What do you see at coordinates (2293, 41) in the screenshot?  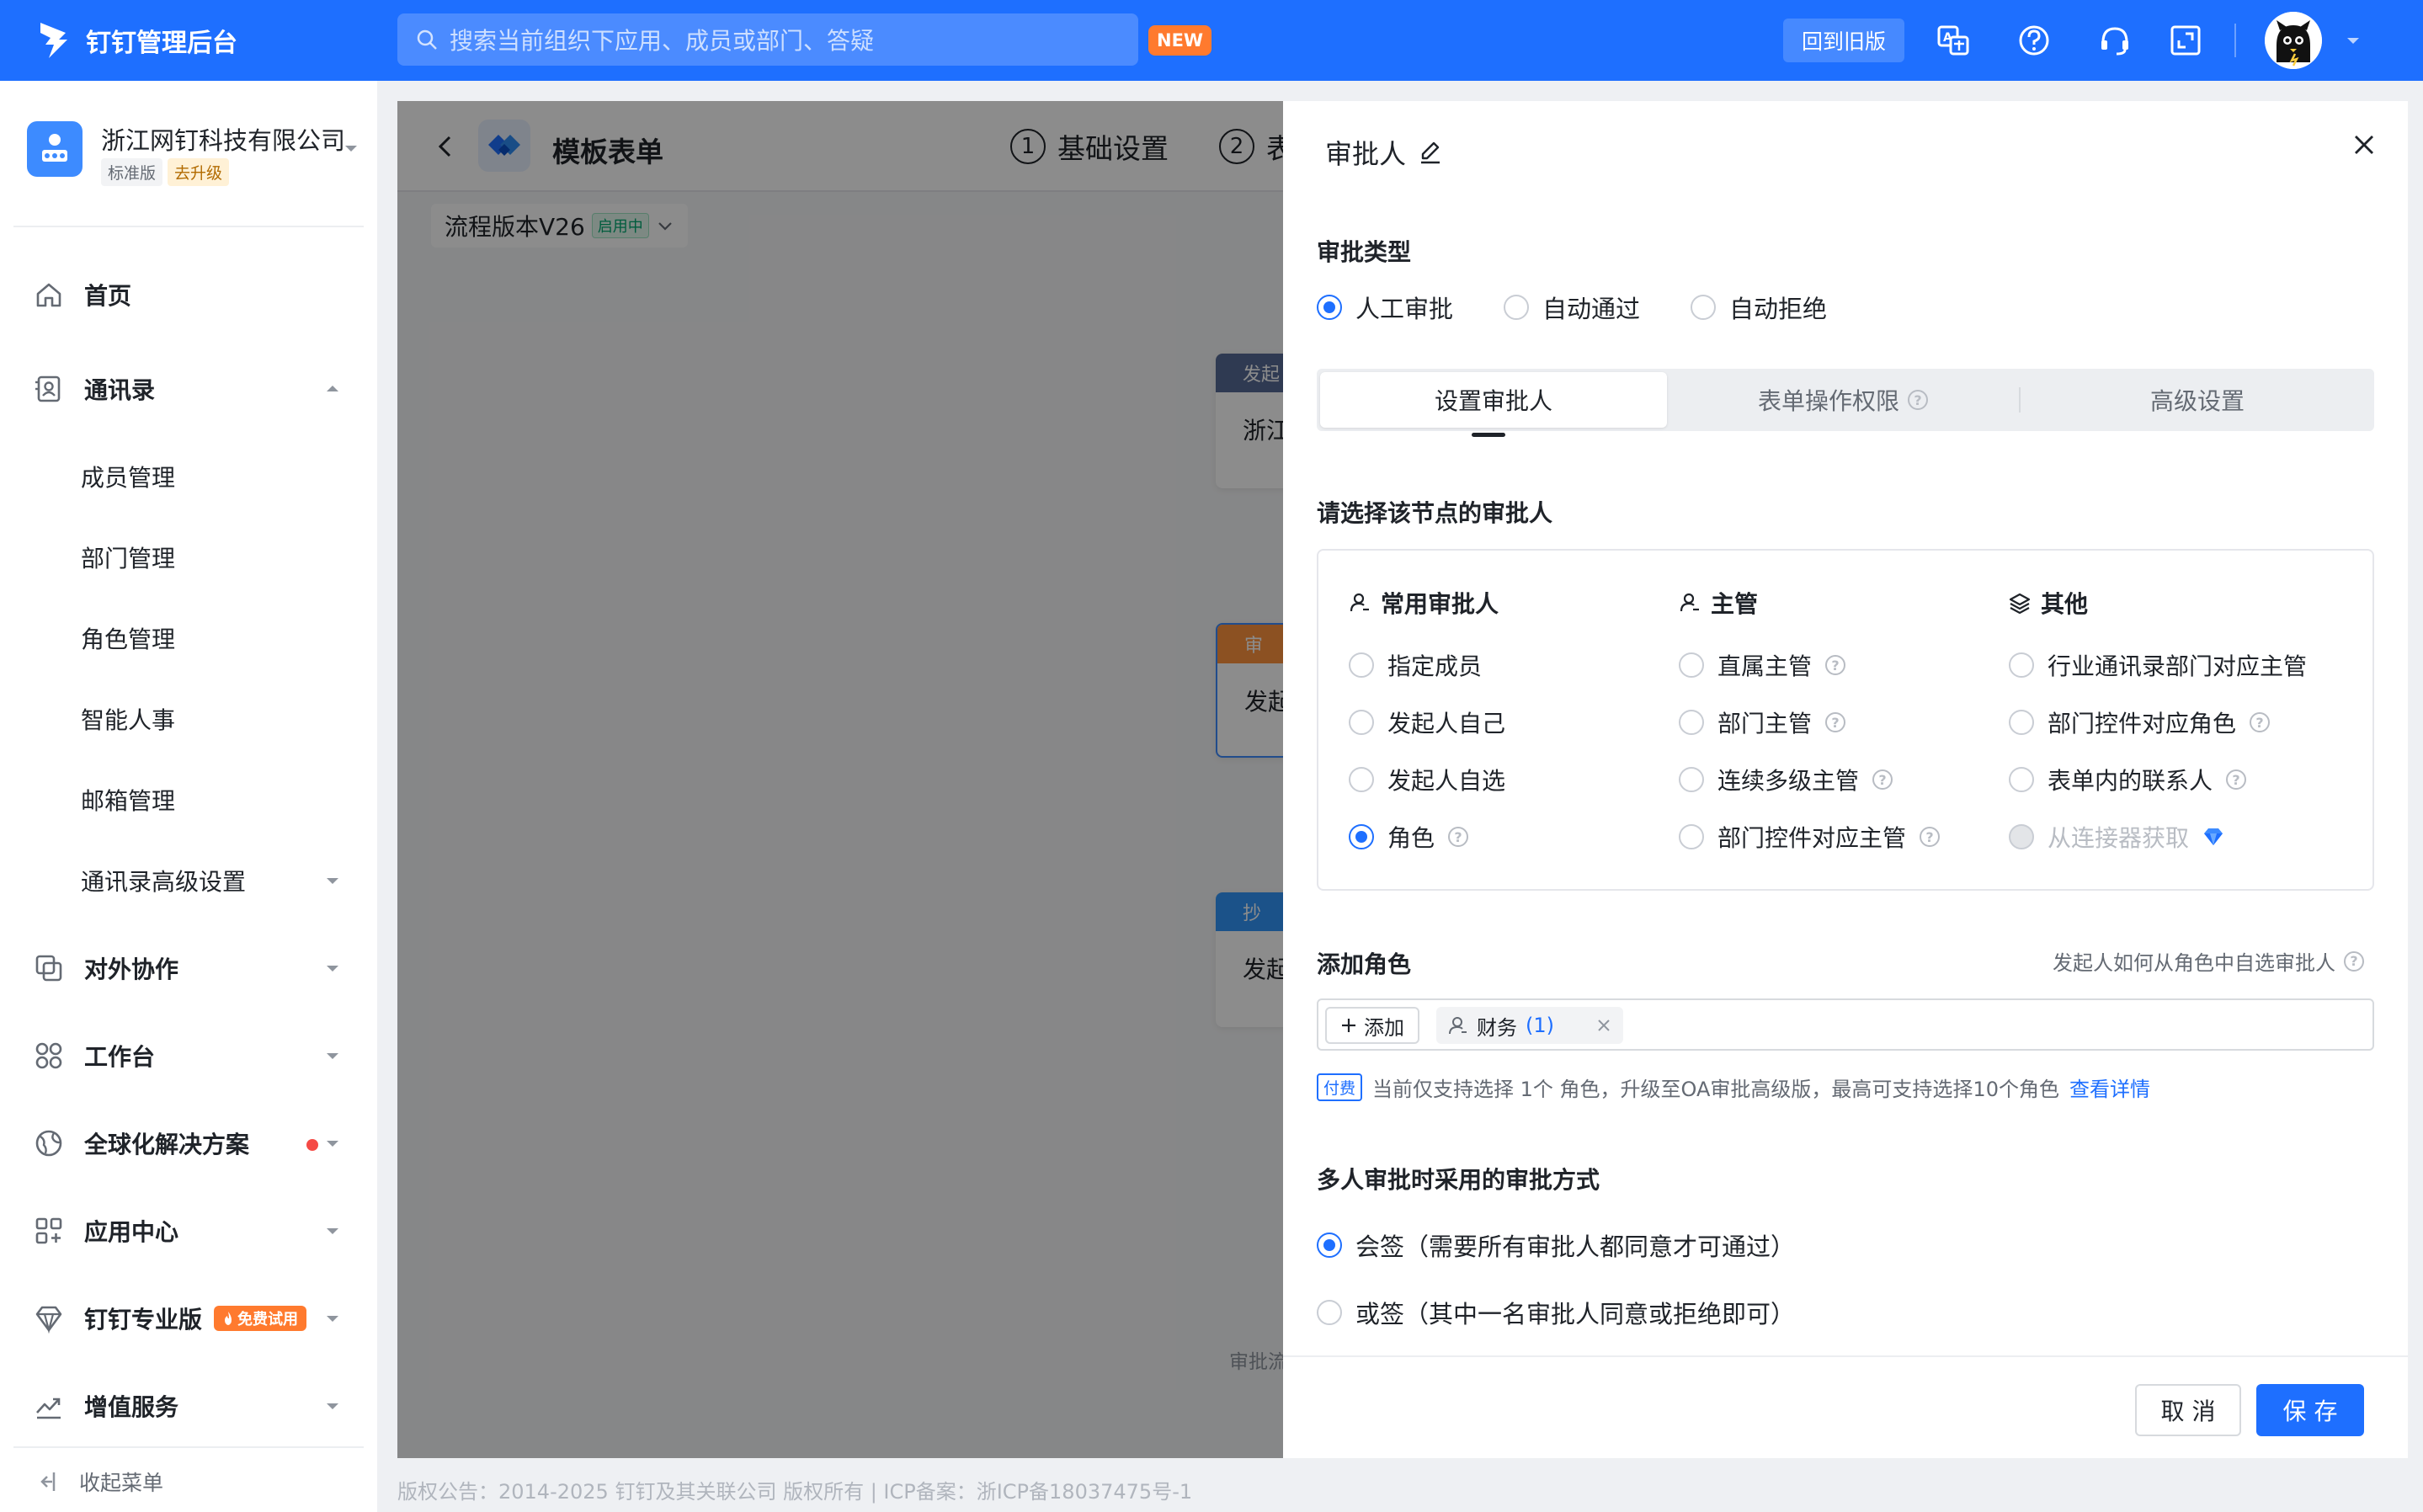 I see `avatar` at bounding box center [2293, 41].